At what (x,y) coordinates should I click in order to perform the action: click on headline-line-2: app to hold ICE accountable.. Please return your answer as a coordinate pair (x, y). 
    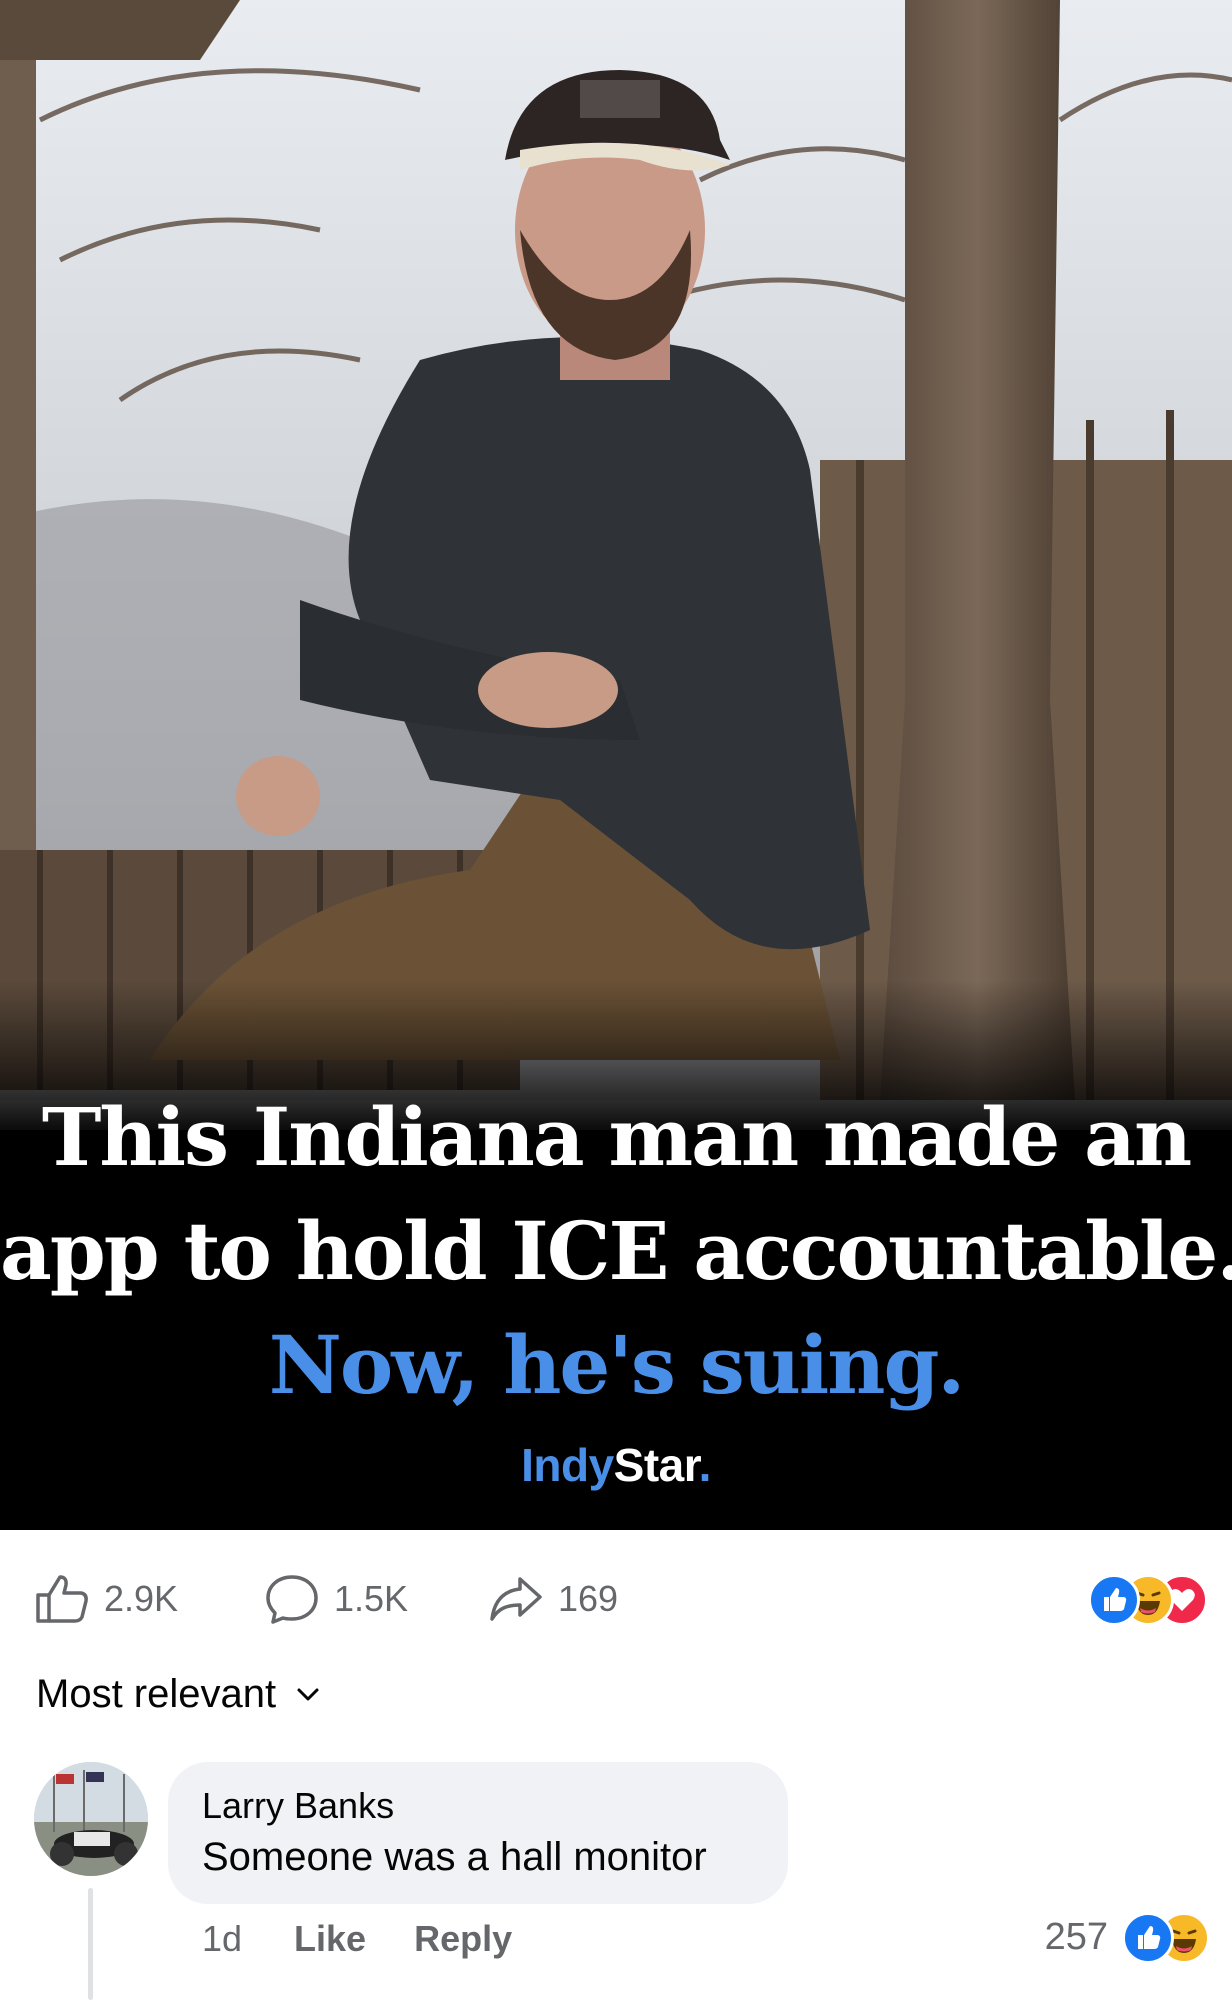
    Looking at the image, I should click on (616, 1251).